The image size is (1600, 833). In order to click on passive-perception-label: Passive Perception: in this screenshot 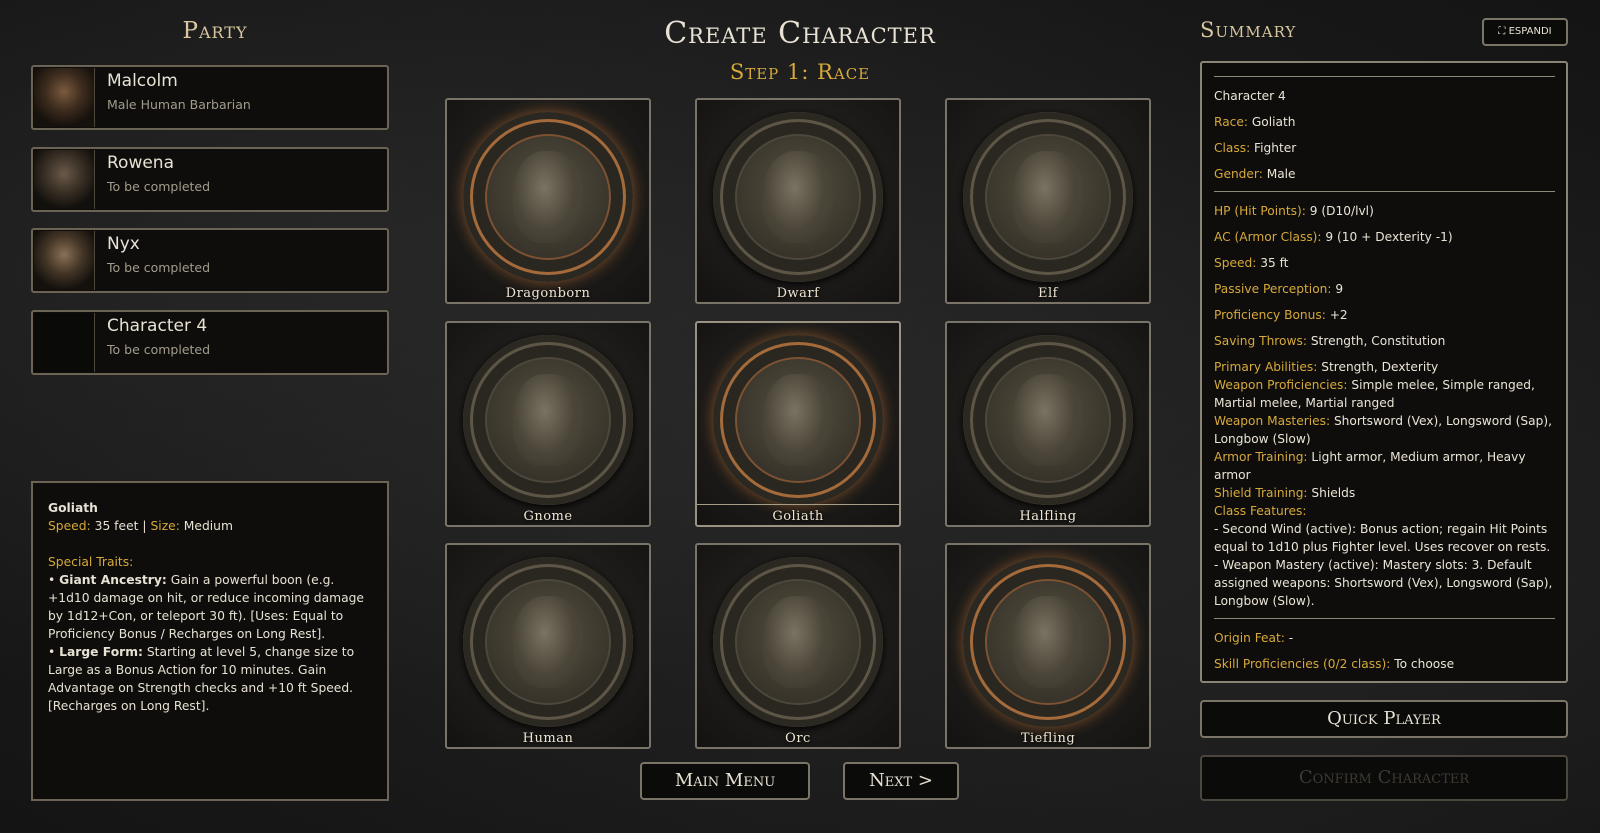, I will do `click(1273, 289)`.